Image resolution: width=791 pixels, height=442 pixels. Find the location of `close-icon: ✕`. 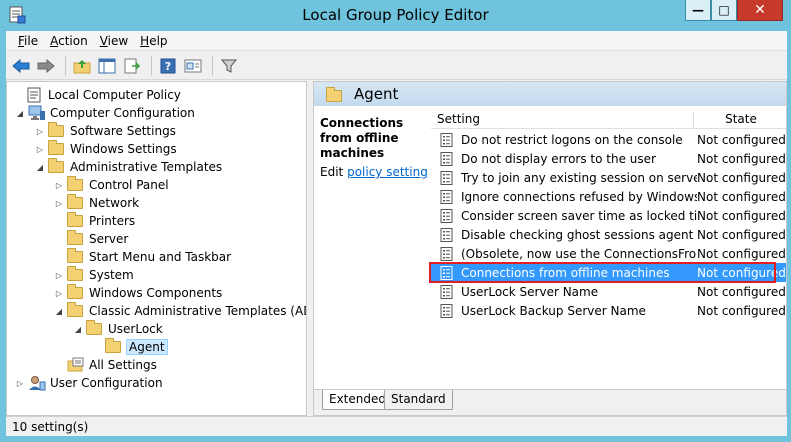

close-icon: ✕ is located at coordinates (760, 10).